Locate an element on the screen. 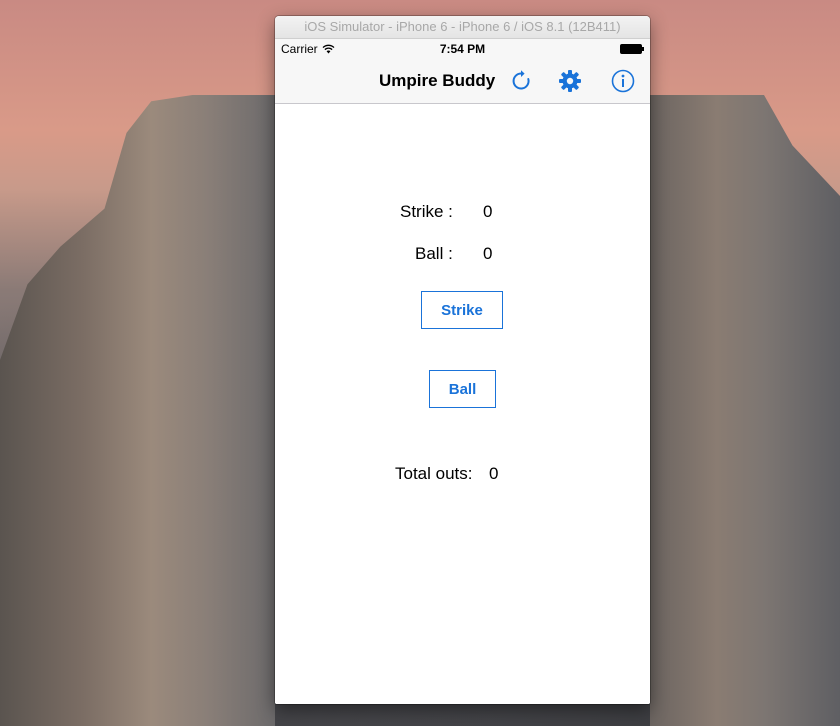 This screenshot has width=840, height=726. total-outs-label: Total outs: is located at coordinates (434, 473).